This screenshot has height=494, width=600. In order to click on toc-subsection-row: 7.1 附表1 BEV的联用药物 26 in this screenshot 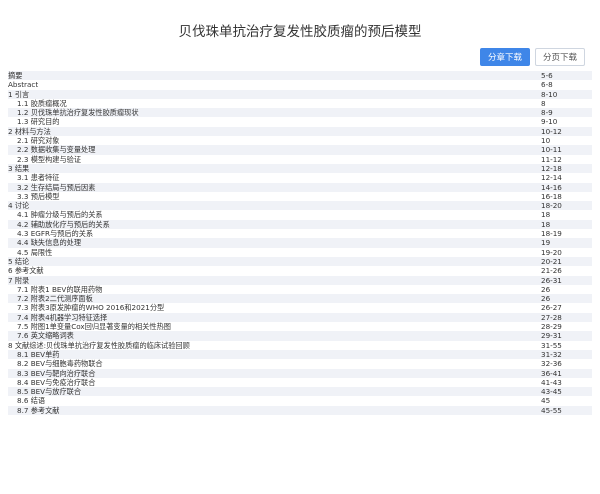, I will do `click(300, 289)`.